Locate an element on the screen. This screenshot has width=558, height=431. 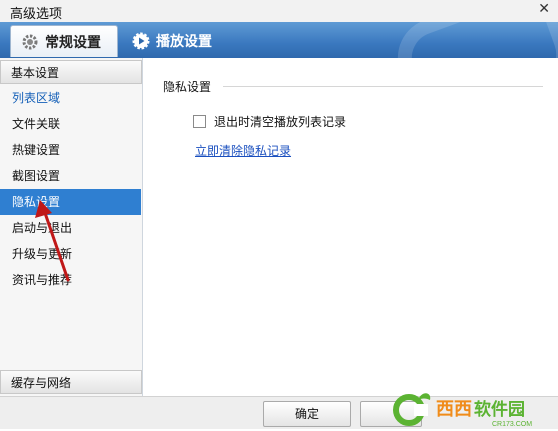
tab-general-settings: 常规设置 is located at coordinates (64, 41).